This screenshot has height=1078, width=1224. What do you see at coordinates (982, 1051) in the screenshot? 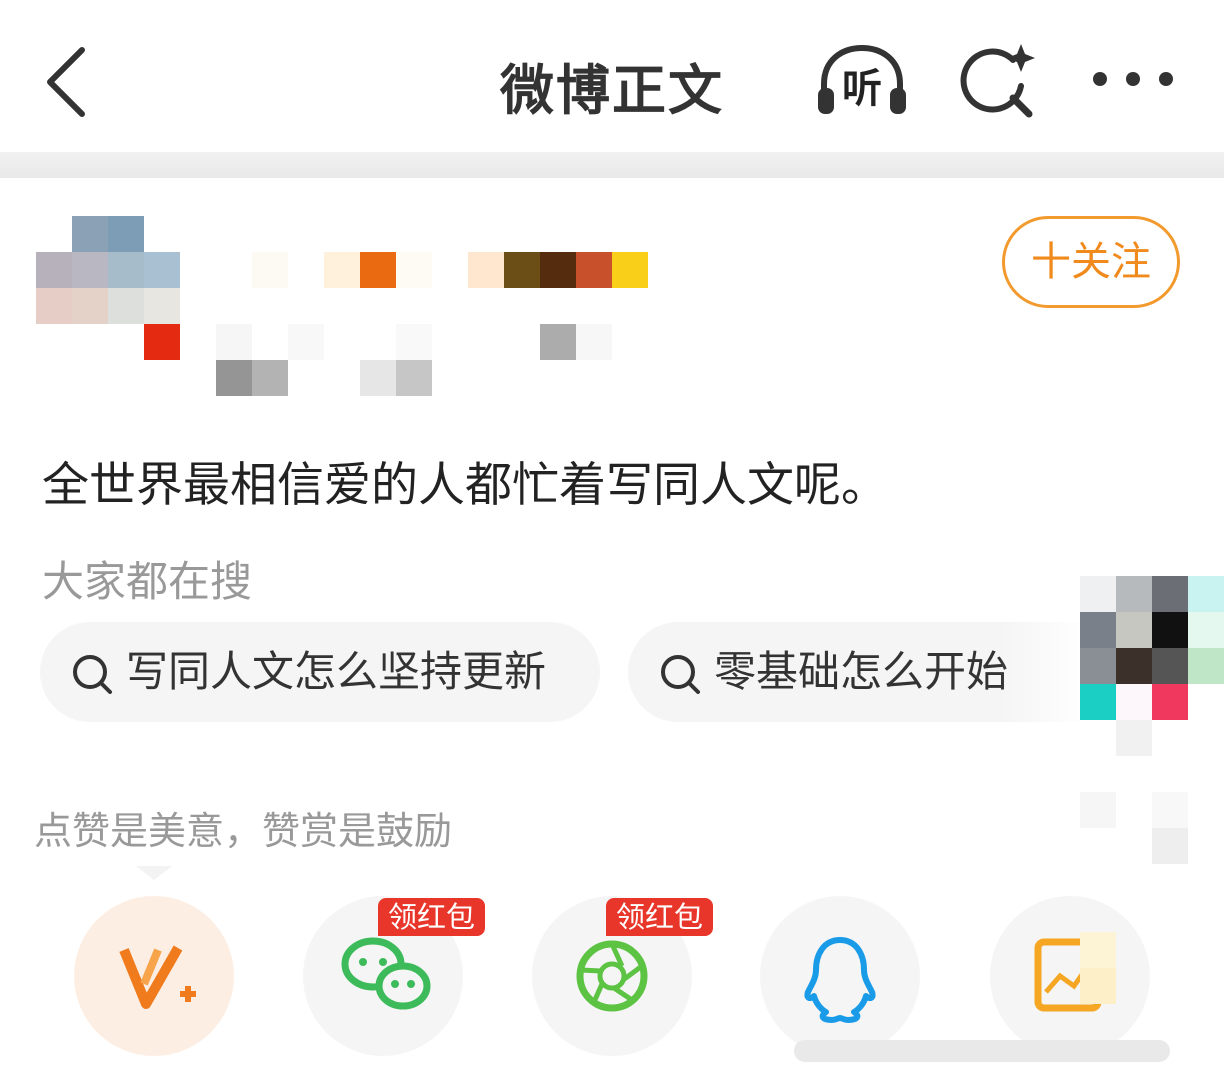
I see `home-indicator` at bounding box center [982, 1051].